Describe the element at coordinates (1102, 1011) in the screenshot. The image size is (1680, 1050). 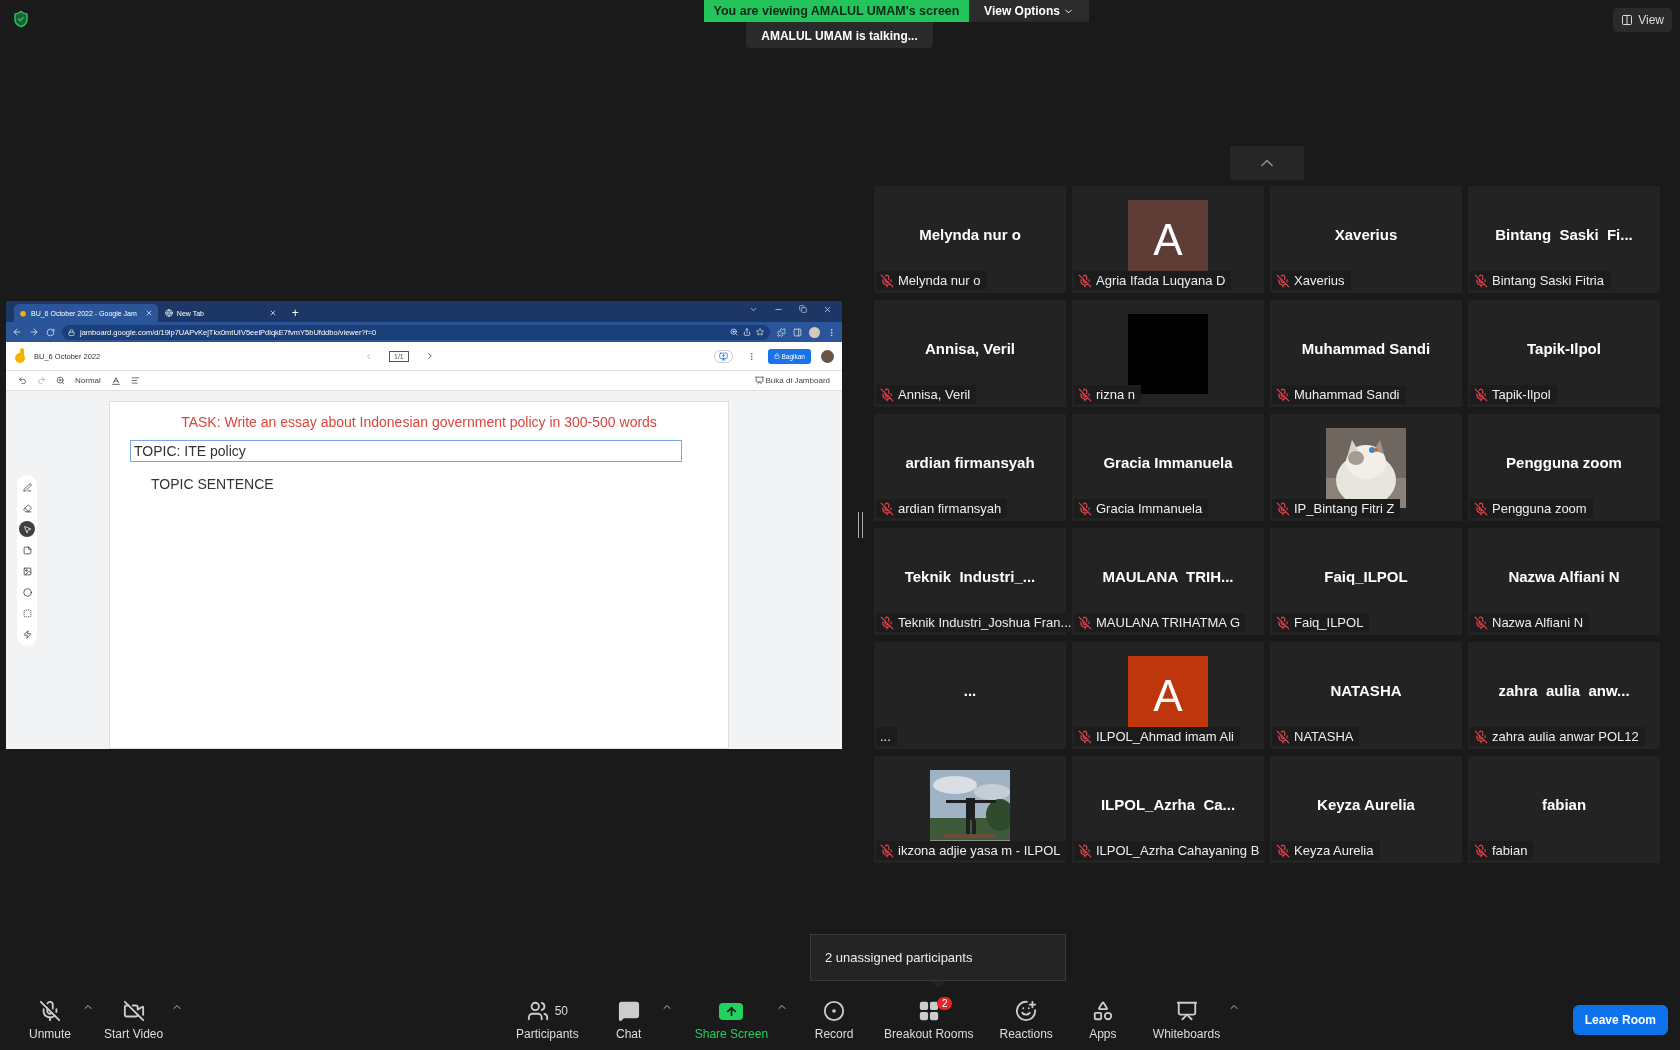
I see `apps-icon` at that location.